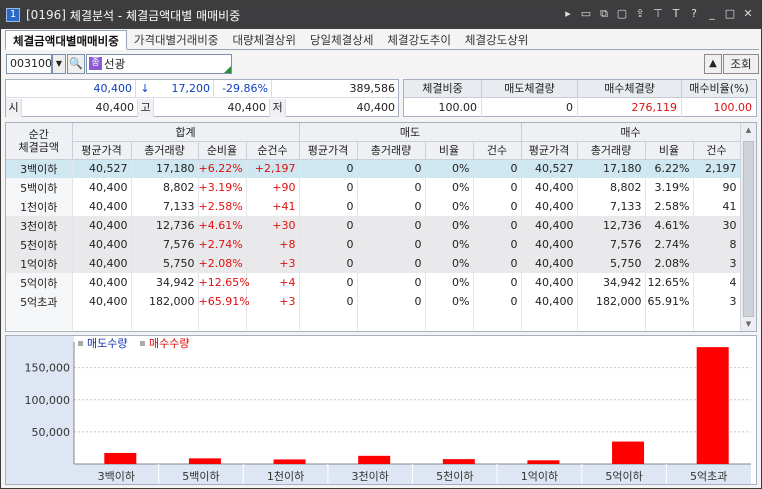 The height and width of the screenshot is (489, 762). Describe the element at coordinates (80, 343) in the screenshot. I see `legend-swatch-sell` at that location.